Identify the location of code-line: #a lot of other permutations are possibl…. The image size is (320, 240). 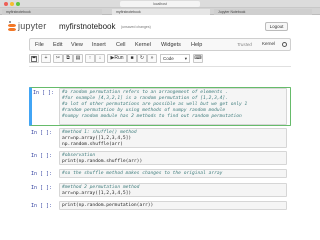
(155, 104).